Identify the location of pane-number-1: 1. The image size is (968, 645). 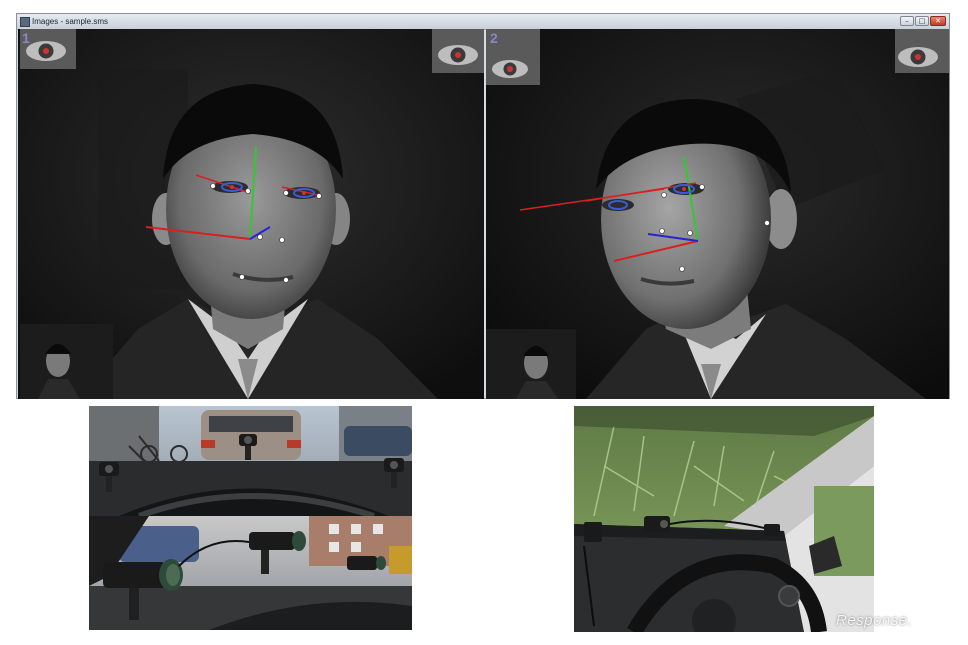
(26, 38).